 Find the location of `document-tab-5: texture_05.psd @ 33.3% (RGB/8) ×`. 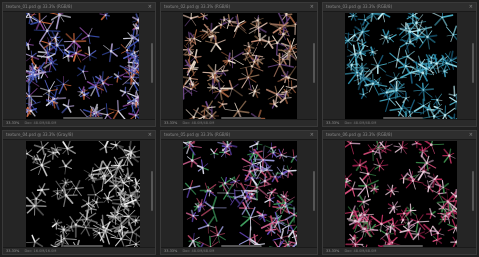

document-tab-5: texture_05.psd @ 33.3% (RGB/8) × is located at coordinates (239, 135).